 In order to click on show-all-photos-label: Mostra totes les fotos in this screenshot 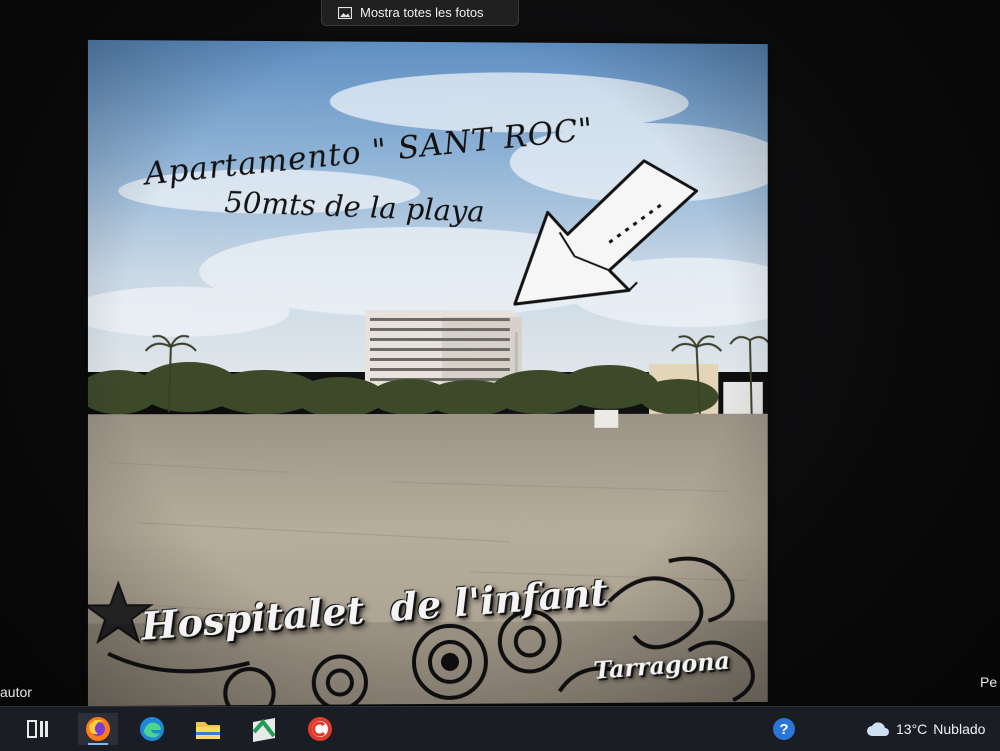, I will do `click(422, 12)`.